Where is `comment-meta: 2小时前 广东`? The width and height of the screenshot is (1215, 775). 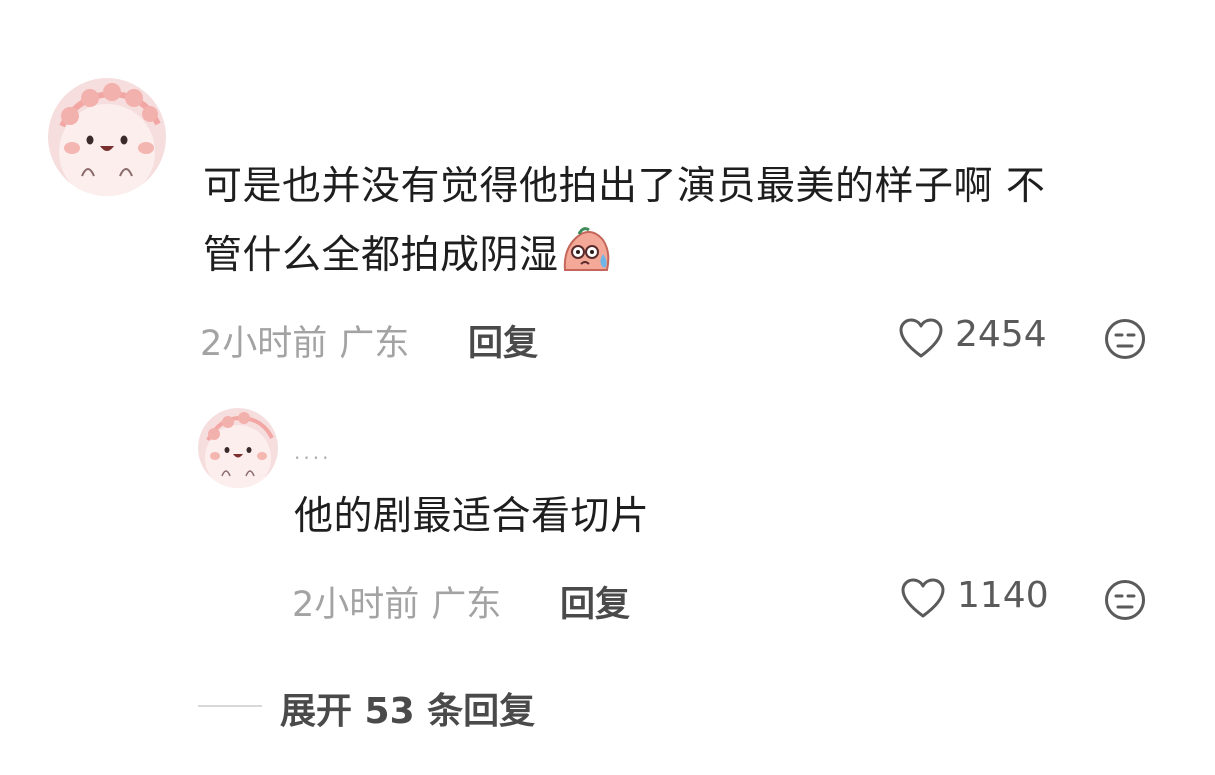
comment-meta: 2小时前 广东 is located at coordinates (304, 340).